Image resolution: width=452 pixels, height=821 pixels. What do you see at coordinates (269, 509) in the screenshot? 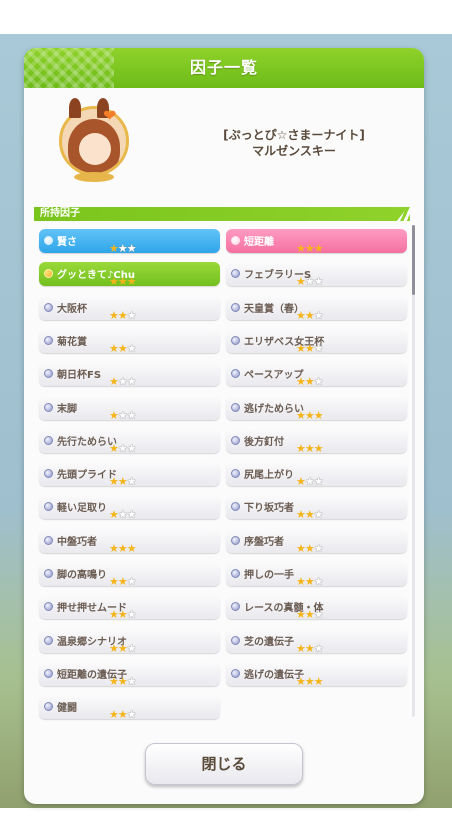
I see `factor-label: 下り坂巧者` at bounding box center [269, 509].